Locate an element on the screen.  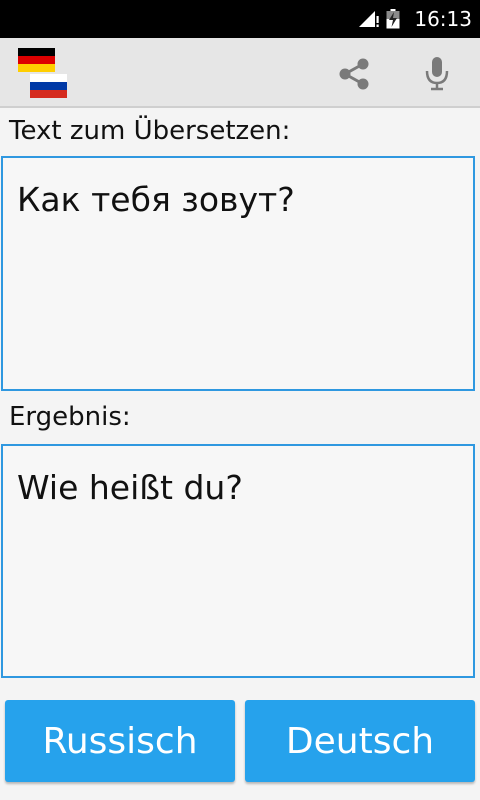
microphone-icon is located at coordinates (437, 74).